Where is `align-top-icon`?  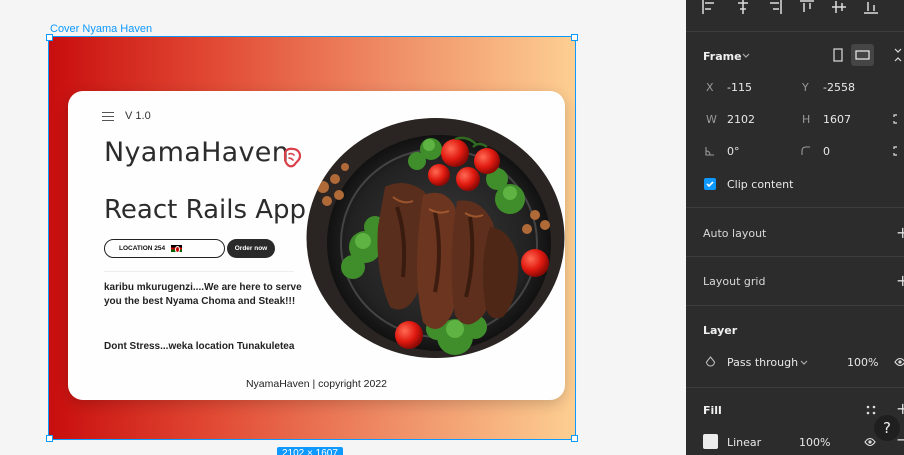
align-top-icon is located at coordinates (807, 7).